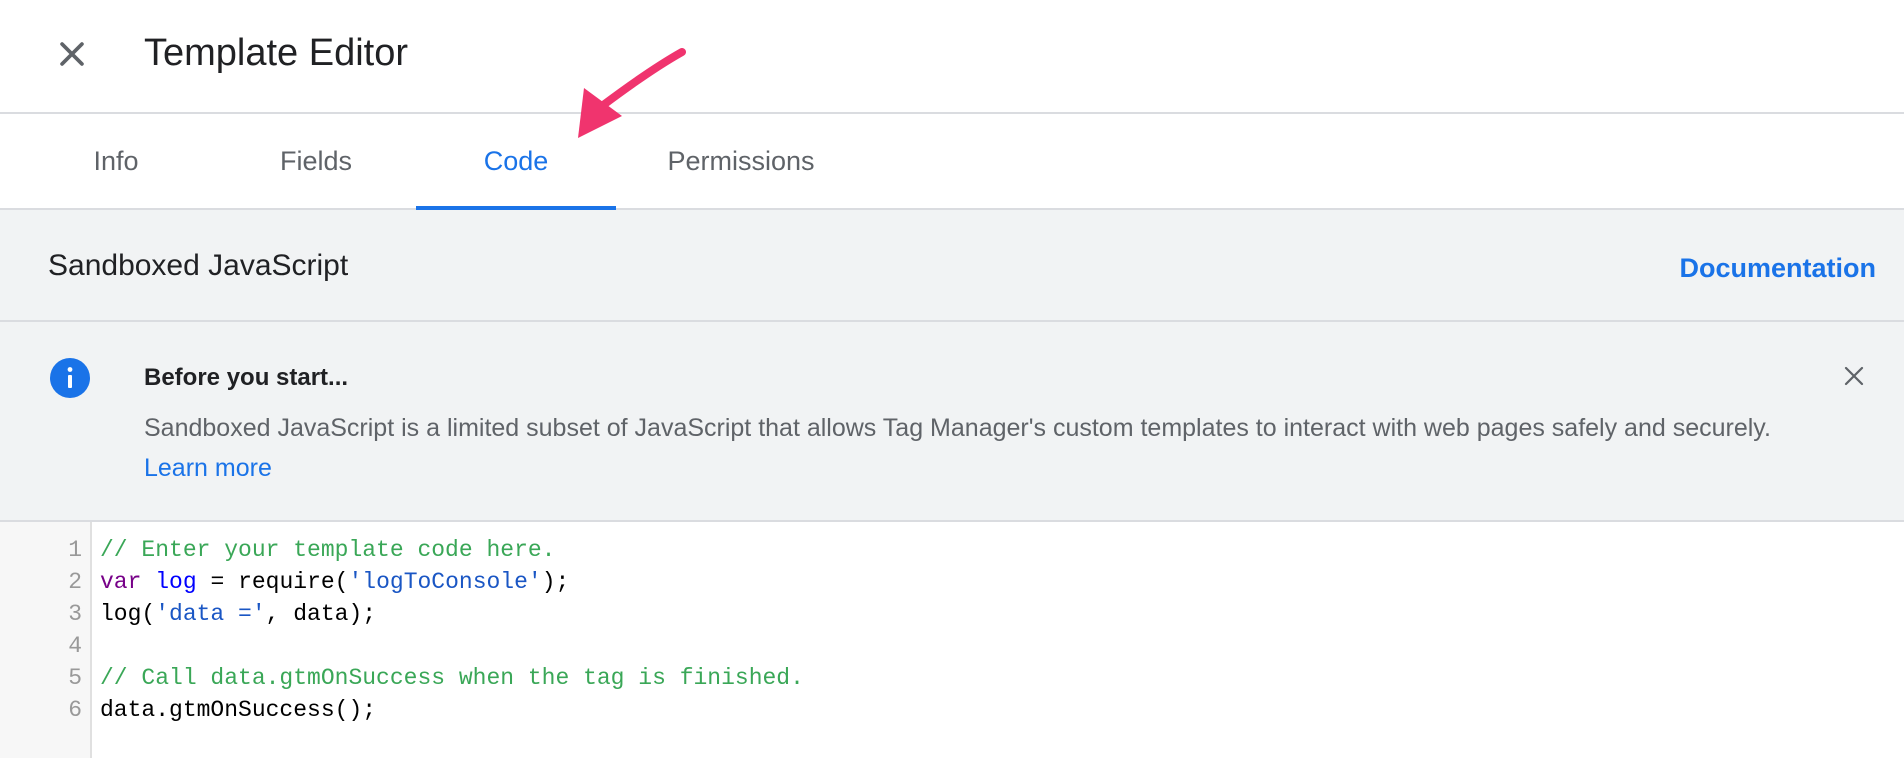 This screenshot has width=1904, height=758. I want to click on code-text: = require(, so click(272, 582).